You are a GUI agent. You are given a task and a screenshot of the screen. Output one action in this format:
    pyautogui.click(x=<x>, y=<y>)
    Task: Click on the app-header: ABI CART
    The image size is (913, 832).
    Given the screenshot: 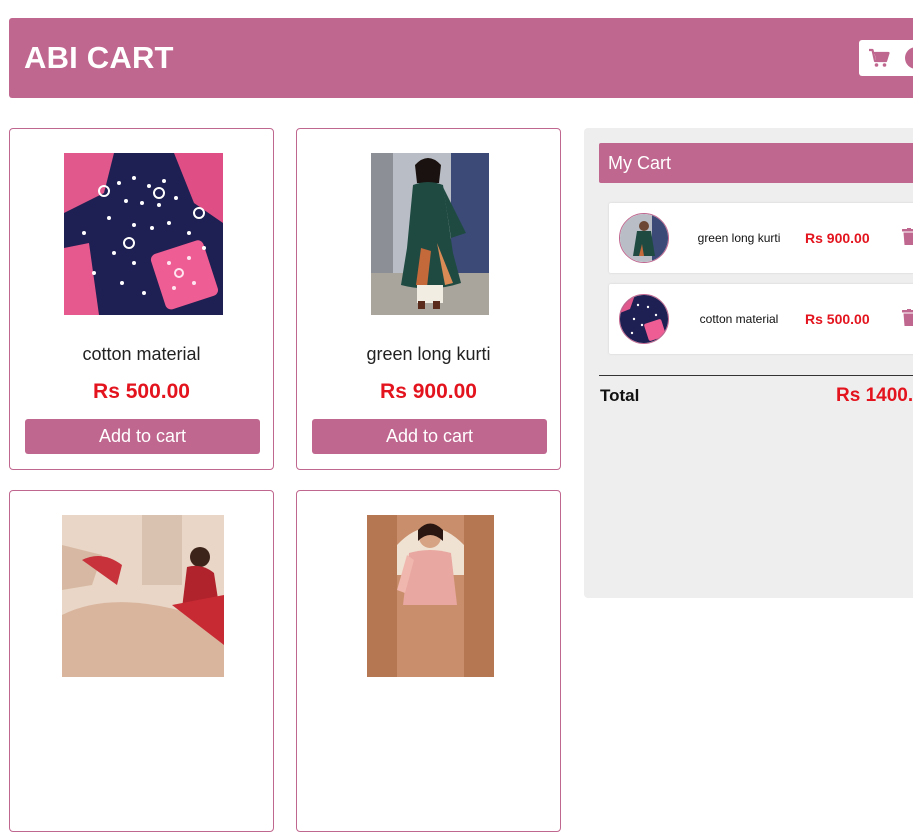 What is the action you would take?
    pyautogui.click(x=461, y=58)
    